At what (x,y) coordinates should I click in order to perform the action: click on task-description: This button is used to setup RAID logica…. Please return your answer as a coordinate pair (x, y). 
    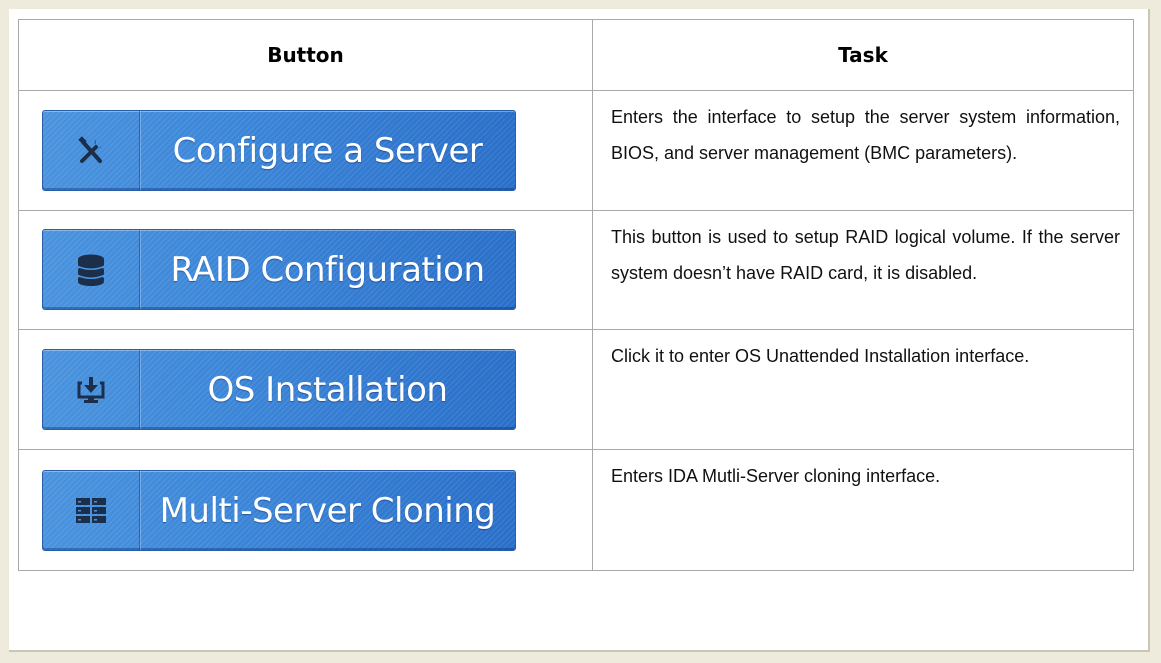
    Looking at the image, I should click on (865, 255).